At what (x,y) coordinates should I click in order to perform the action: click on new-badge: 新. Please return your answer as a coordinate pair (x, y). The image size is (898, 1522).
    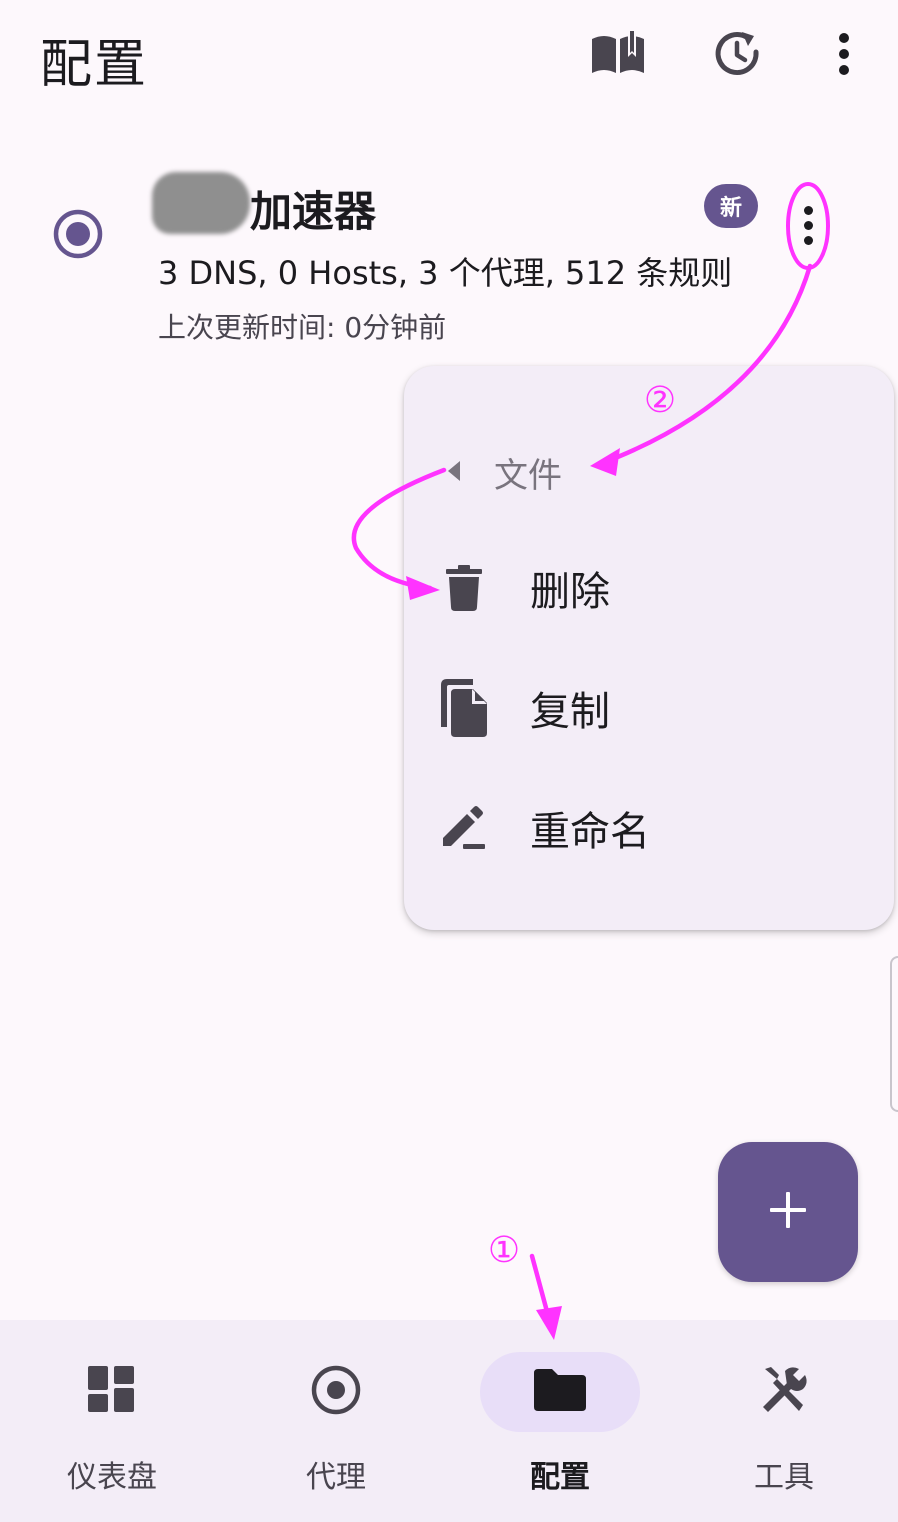
    Looking at the image, I should click on (731, 206).